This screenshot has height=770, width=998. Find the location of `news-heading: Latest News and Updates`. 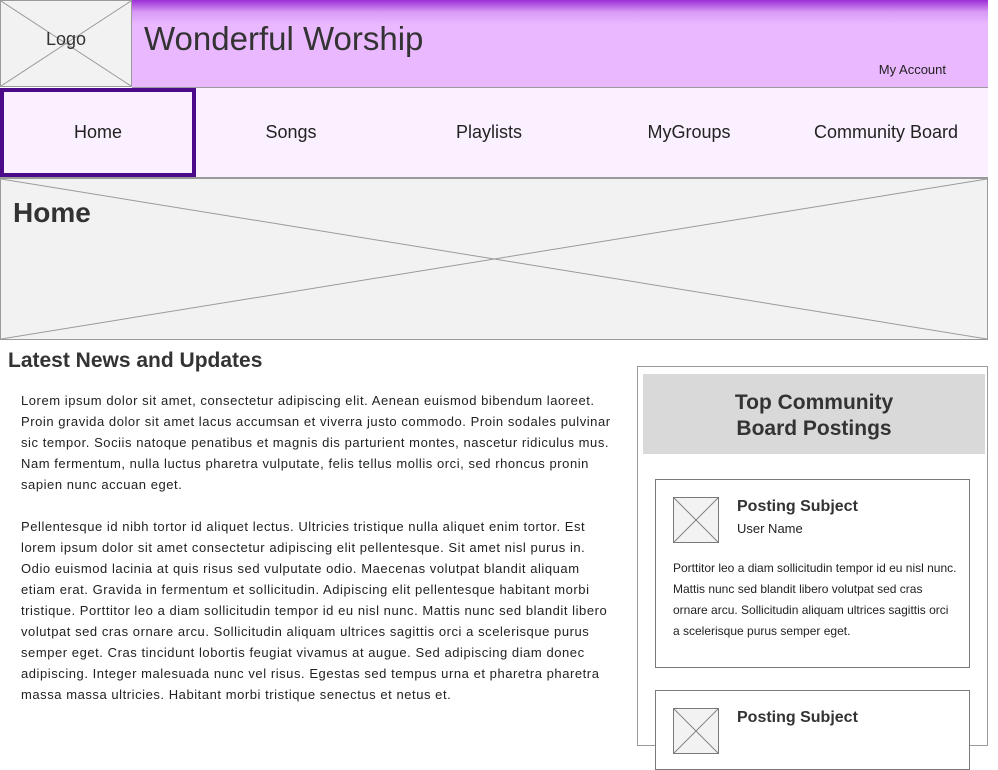

news-heading: Latest News and Updates is located at coordinates (135, 360).